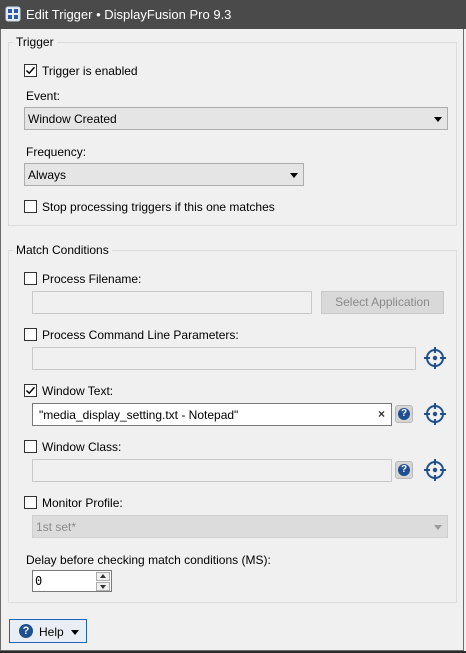  What do you see at coordinates (90, 71) in the screenshot?
I see `trigger-enabled-label: Trigger is enabled` at bounding box center [90, 71].